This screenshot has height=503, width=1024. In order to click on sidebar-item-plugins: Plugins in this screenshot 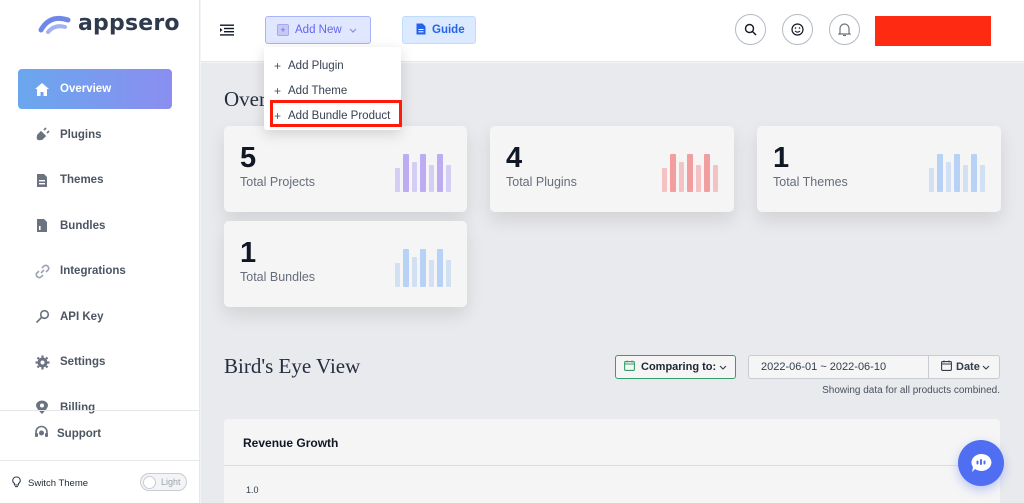, I will do `click(95, 135)`.